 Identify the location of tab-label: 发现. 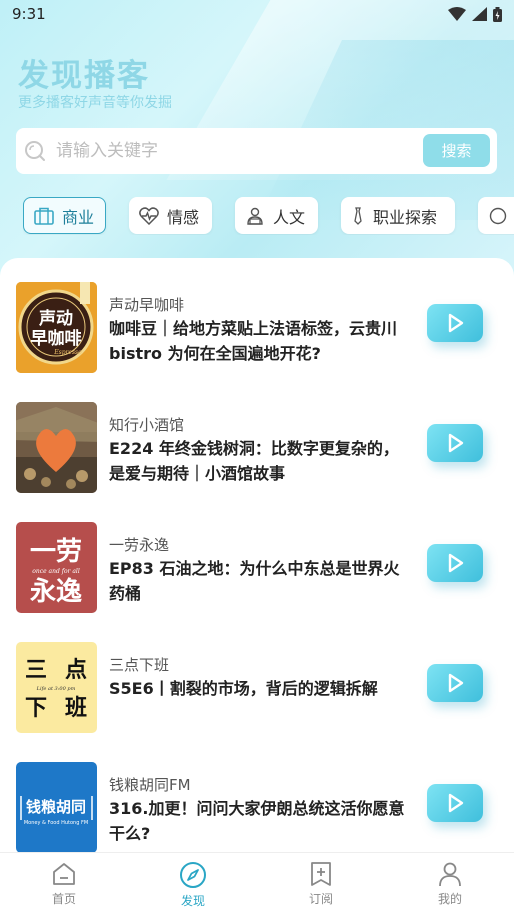
(192, 901).